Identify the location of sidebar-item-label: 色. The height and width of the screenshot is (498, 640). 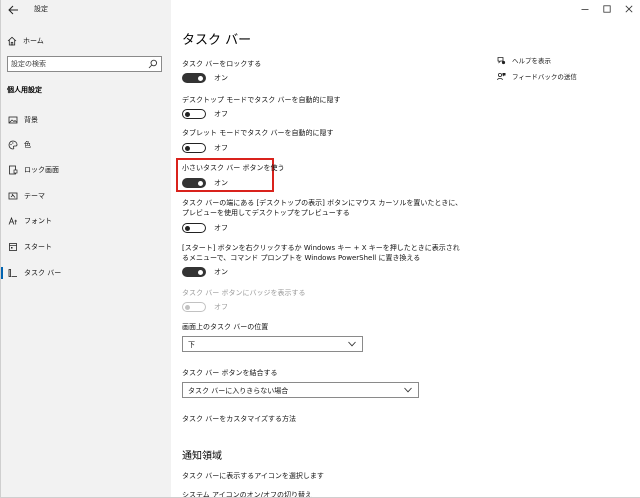
(27, 145).